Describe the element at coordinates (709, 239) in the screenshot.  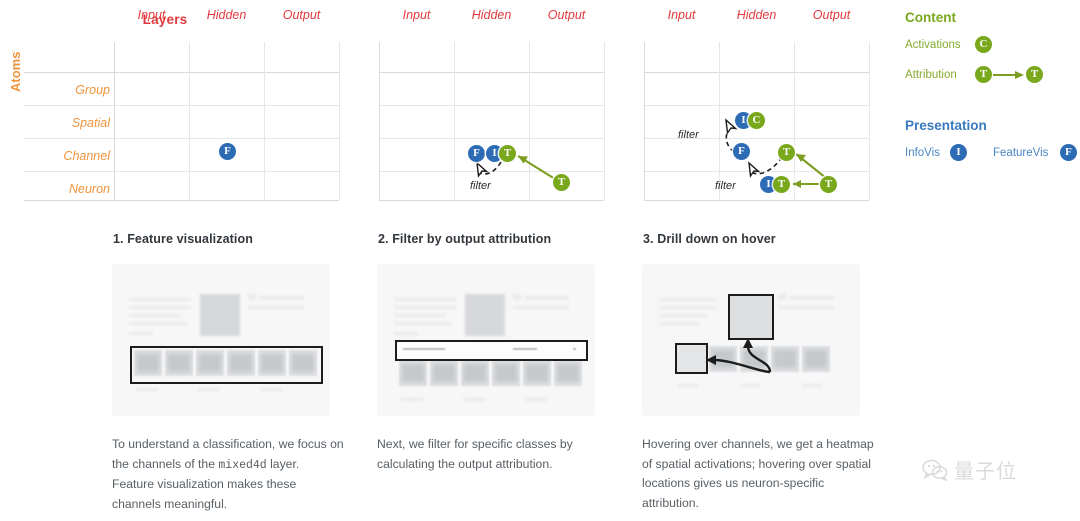
I see `step-3-heading: 3. Drill down on hover` at that location.